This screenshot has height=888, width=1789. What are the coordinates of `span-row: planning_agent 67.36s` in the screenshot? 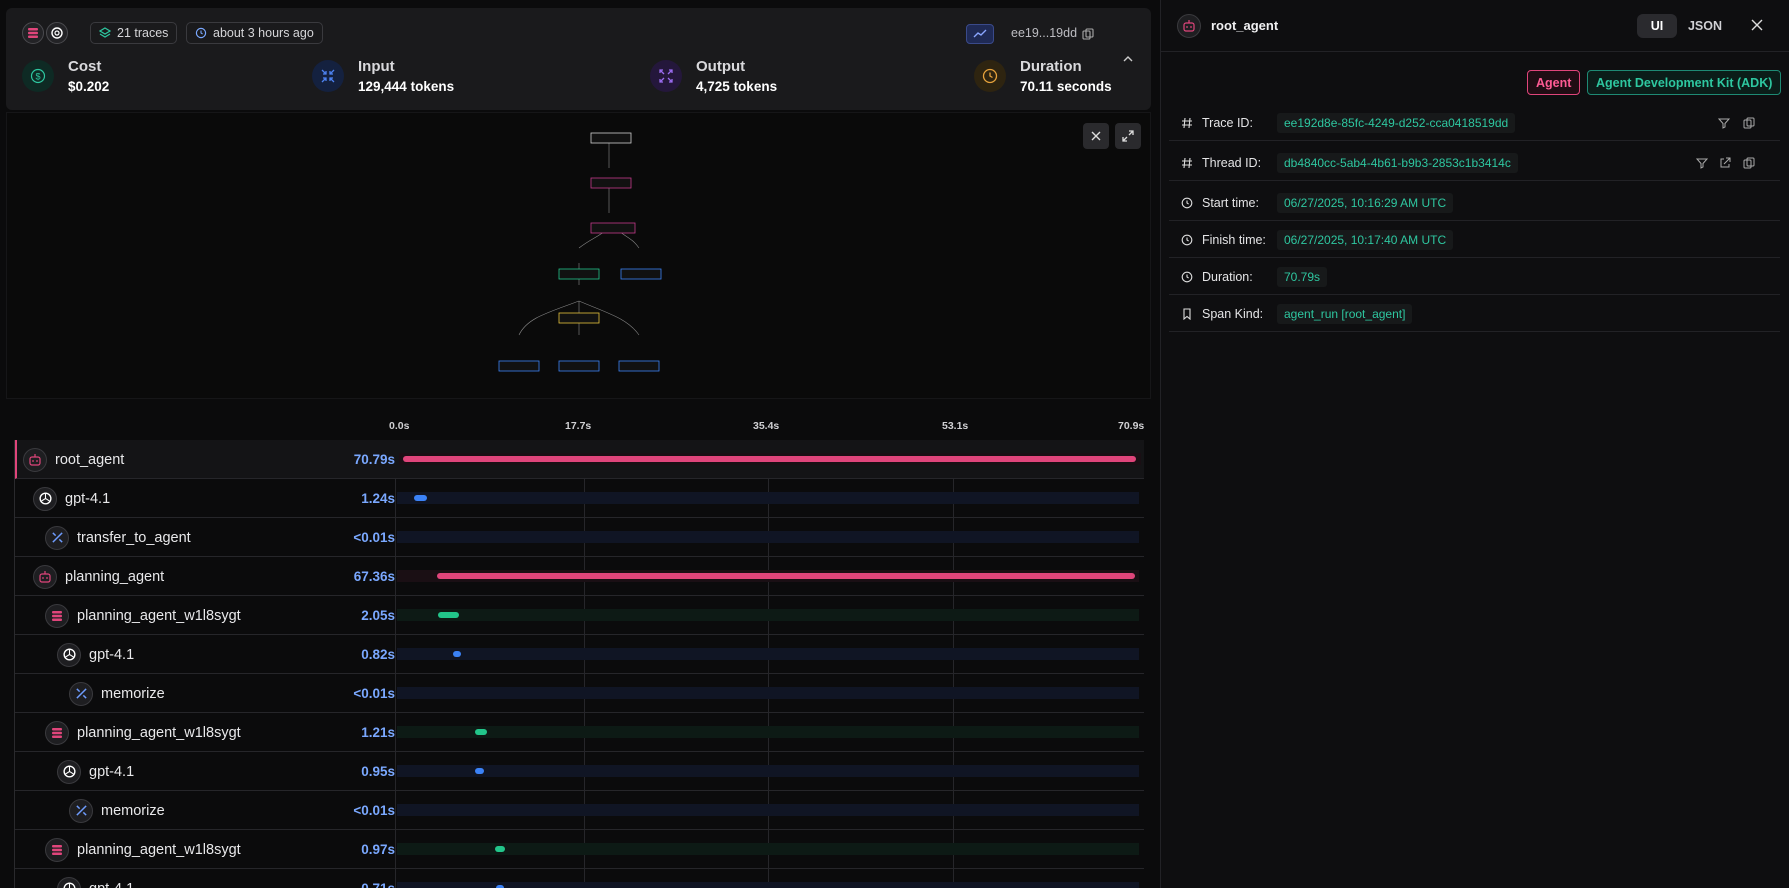 It's located at (579, 576).